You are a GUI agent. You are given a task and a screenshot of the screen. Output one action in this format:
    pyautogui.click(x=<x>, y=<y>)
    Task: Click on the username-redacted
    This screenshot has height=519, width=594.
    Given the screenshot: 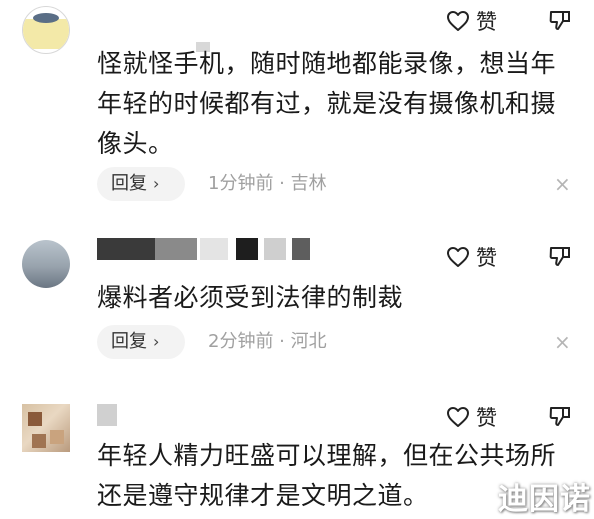 What is the action you would take?
    pyautogui.click(x=107, y=415)
    